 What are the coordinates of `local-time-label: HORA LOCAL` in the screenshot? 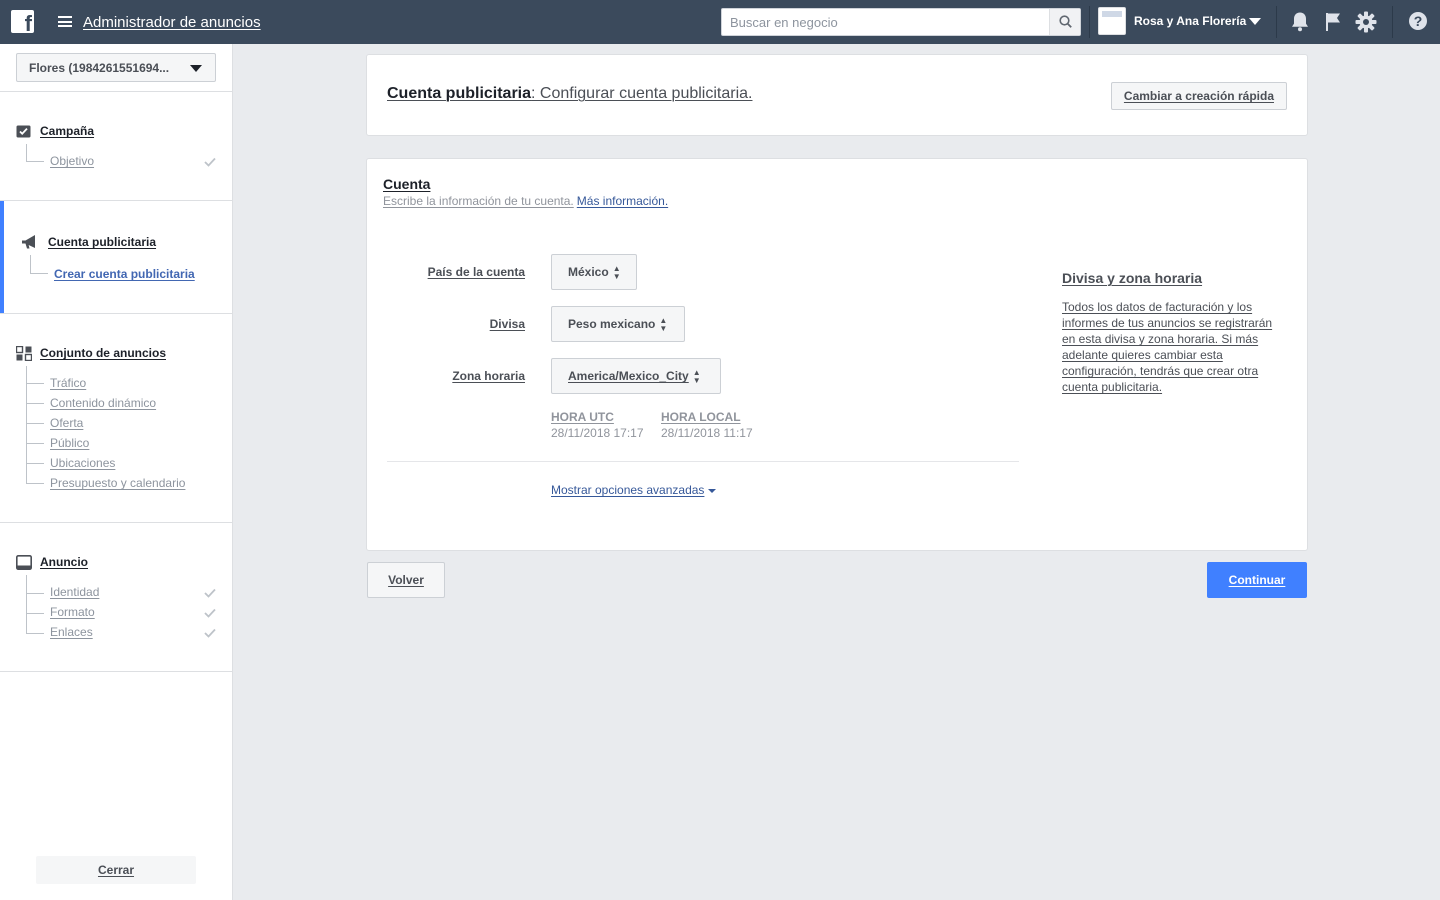 It's located at (701, 417).